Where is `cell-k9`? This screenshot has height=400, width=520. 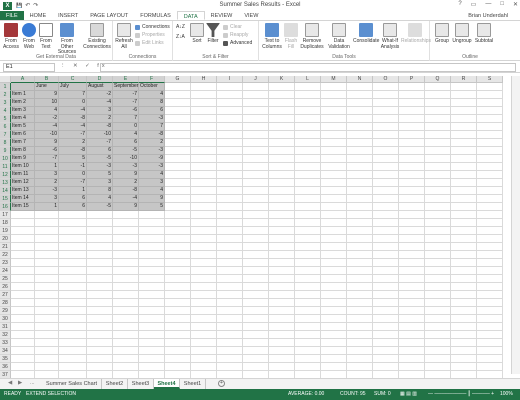 cell-k9 is located at coordinates (282, 151).